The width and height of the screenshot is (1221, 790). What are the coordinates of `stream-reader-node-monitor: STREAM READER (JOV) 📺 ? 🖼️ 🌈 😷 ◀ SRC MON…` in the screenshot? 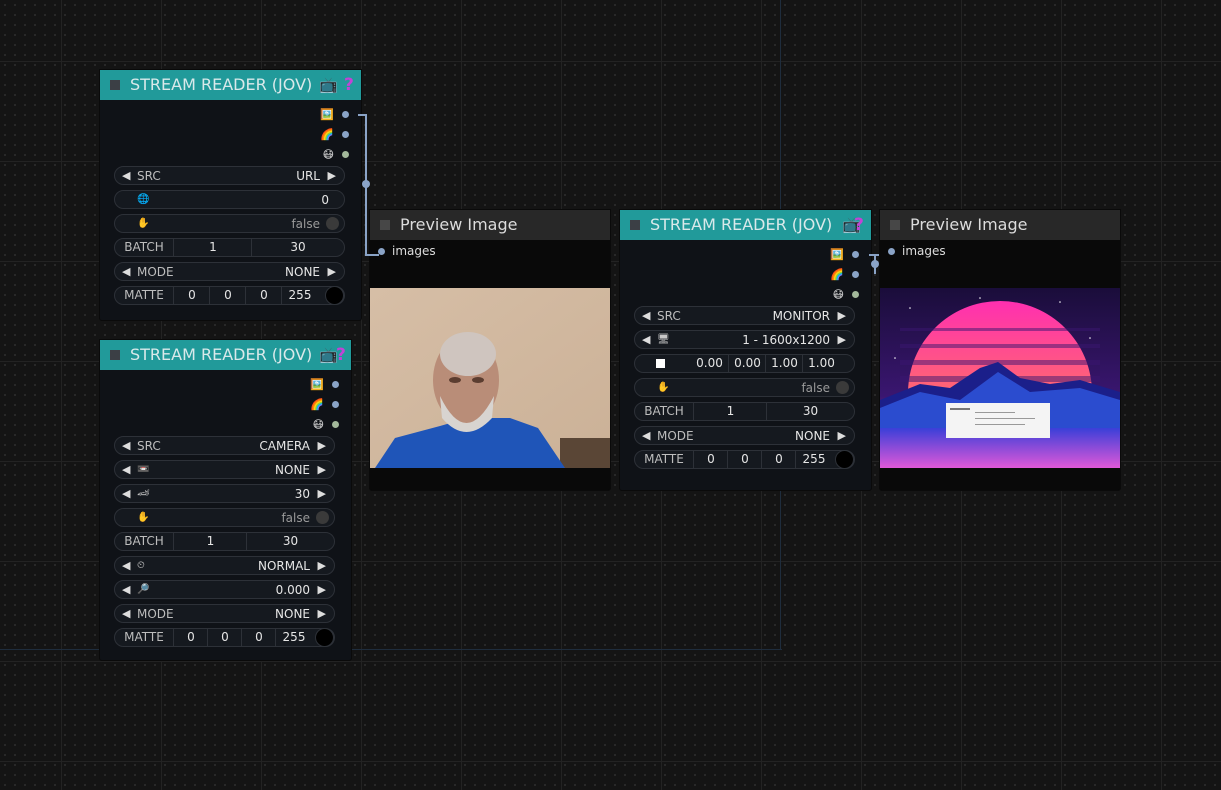 It's located at (745, 350).